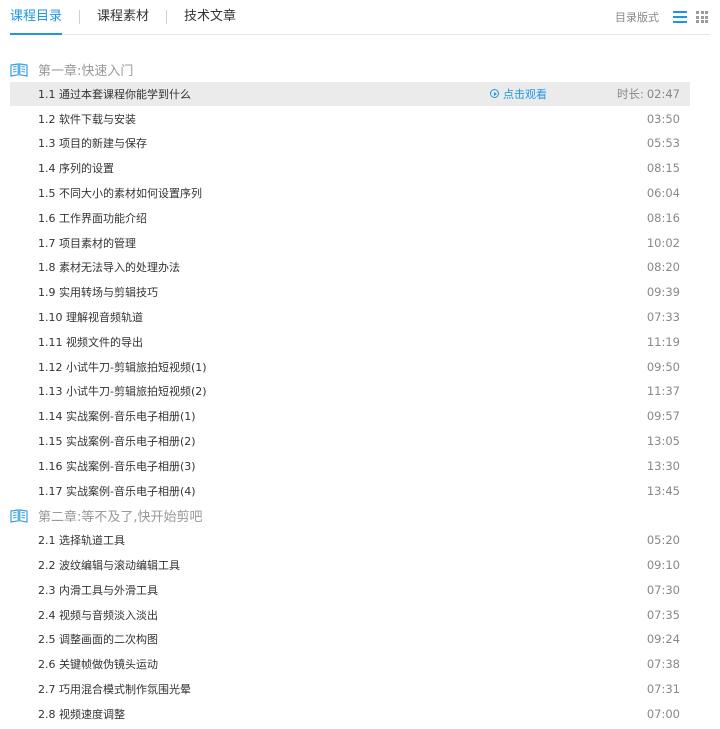  I want to click on tab-tech-articles: 技术文章, so click(210, 17).